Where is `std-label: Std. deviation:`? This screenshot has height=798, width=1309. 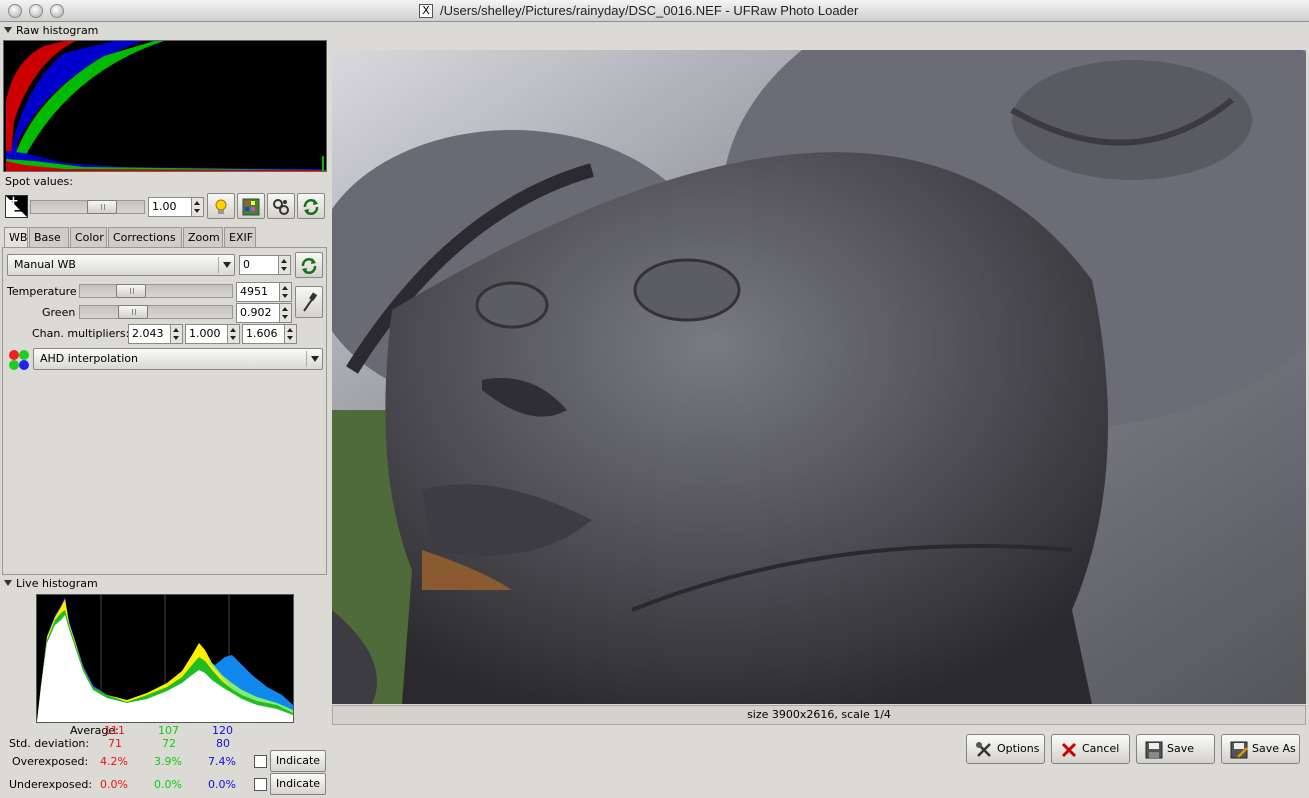
std-label: Std. deviation: is located at coordinates (49, 743).